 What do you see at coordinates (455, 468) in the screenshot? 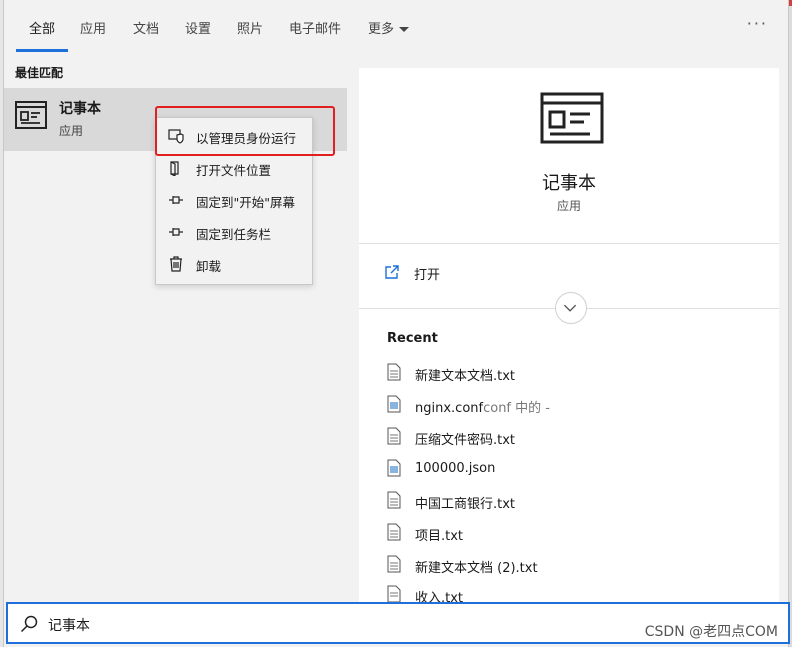
I see `recent-item-name: 100000.json` at bounding box center [455, 468].